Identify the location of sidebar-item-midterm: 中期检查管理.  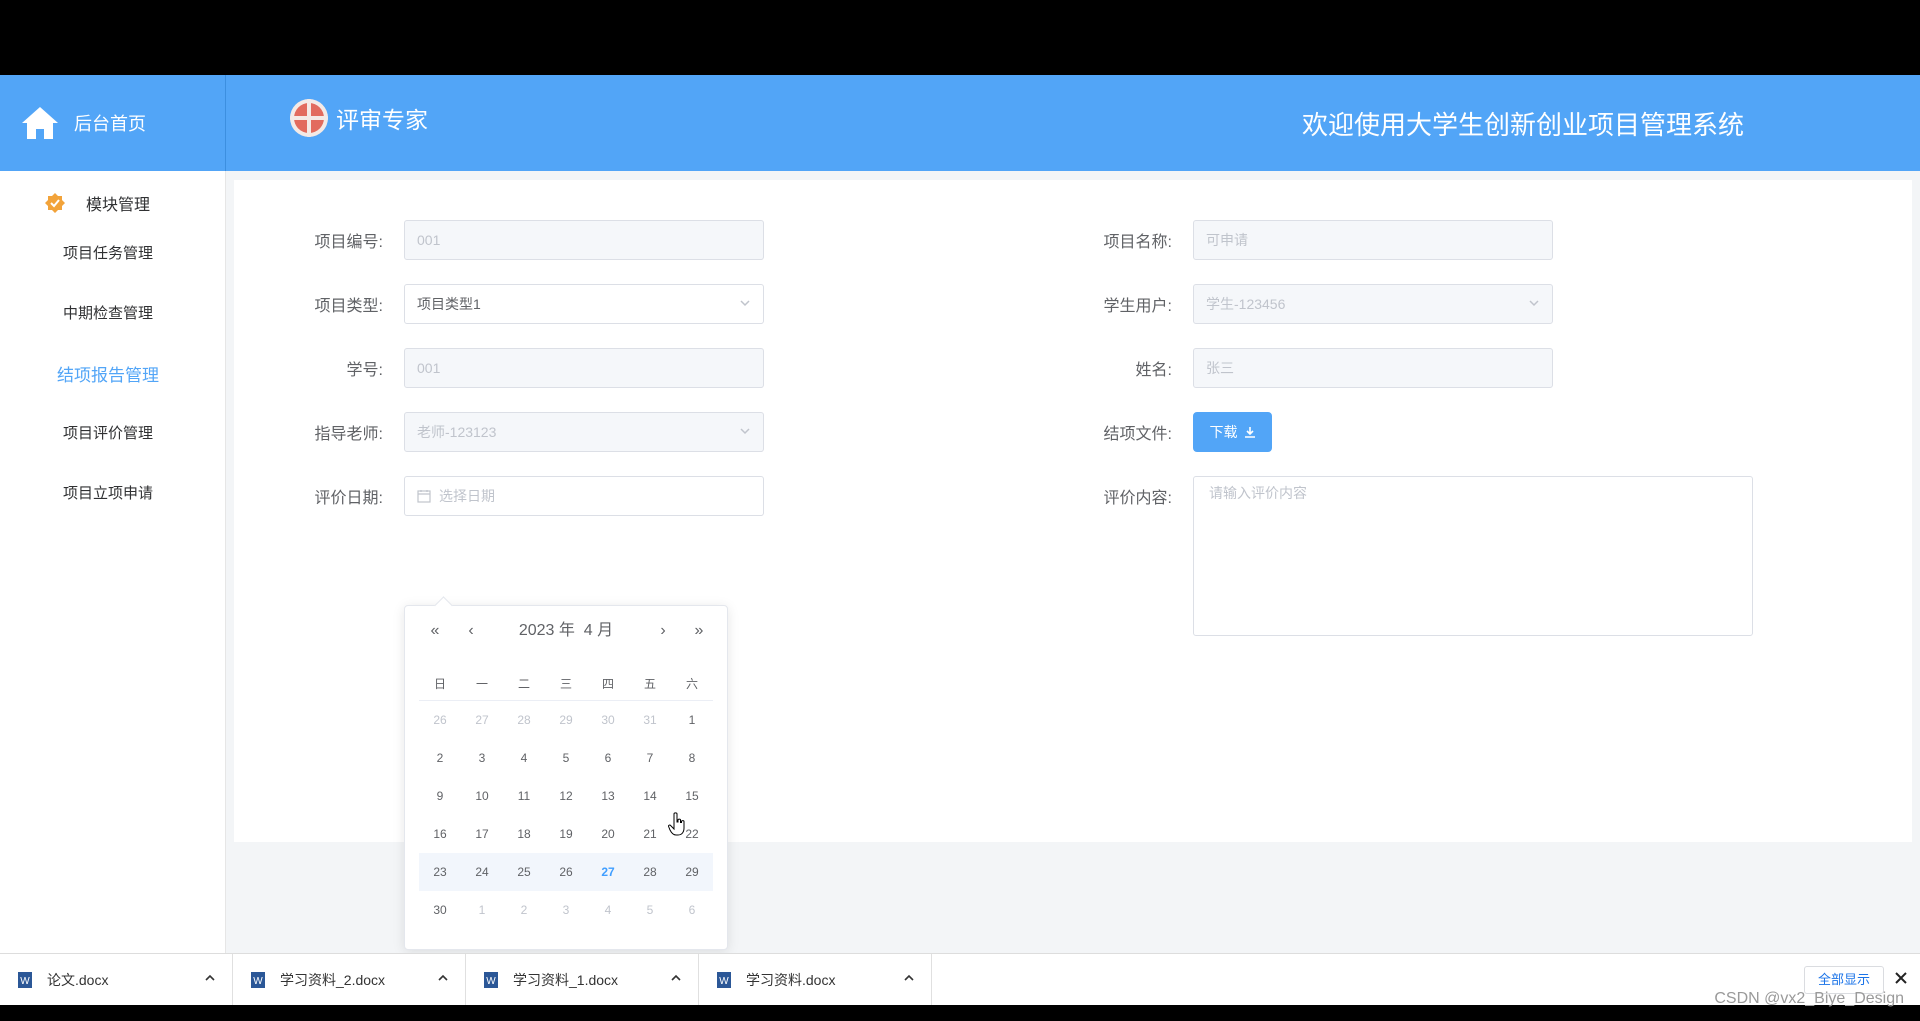
(108, 312).